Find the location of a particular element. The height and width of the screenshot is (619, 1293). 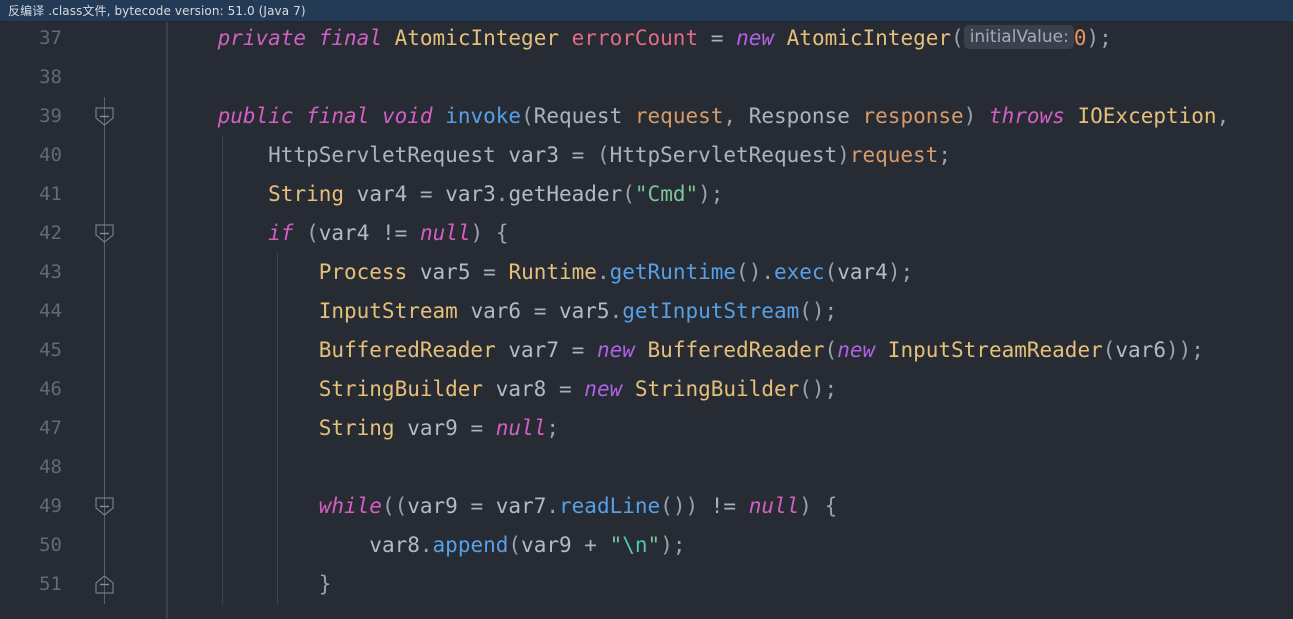

parameter-inlay-hint: initialValue: is located at coordinates (1018, 37).